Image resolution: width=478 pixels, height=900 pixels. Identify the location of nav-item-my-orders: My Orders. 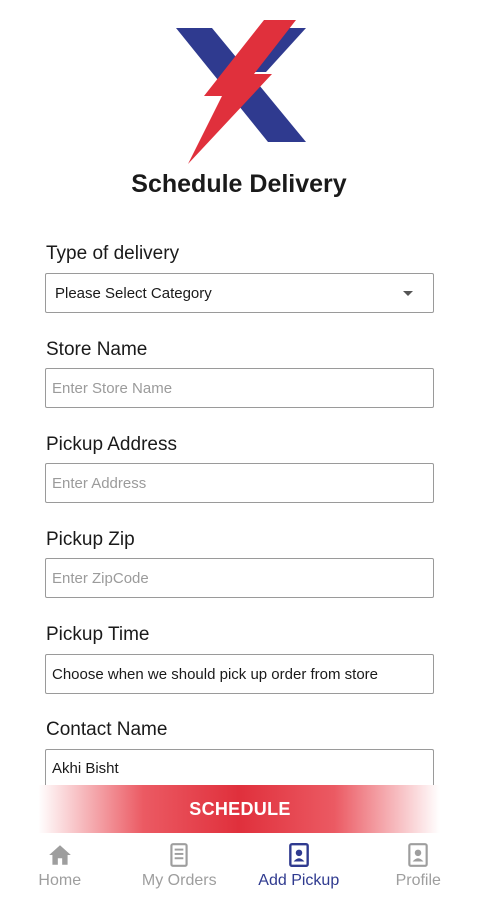
(180, 868).